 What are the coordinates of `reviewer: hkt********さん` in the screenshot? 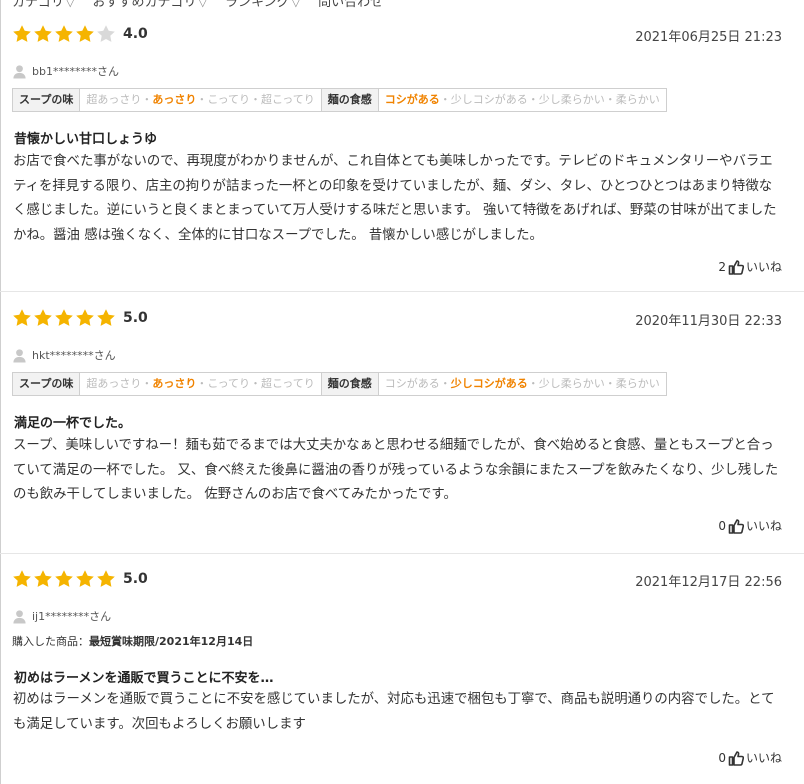 It's located at (64, 355).